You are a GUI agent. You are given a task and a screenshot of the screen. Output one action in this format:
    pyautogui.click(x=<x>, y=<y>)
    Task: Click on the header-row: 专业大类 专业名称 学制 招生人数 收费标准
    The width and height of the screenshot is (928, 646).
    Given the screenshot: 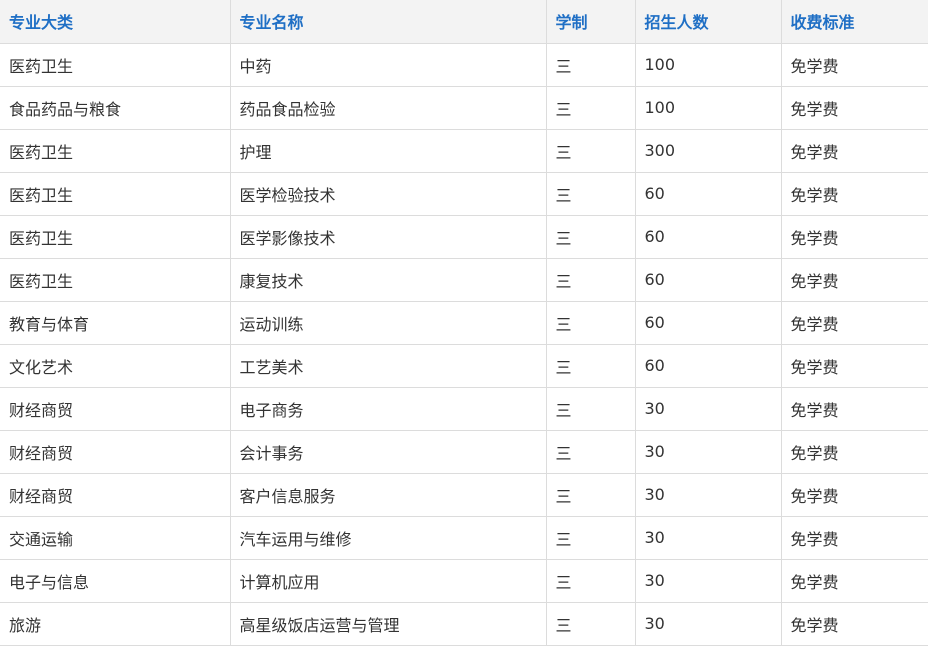 What is the action you would take?
    pyautogui.click(x=464, y=22)
    